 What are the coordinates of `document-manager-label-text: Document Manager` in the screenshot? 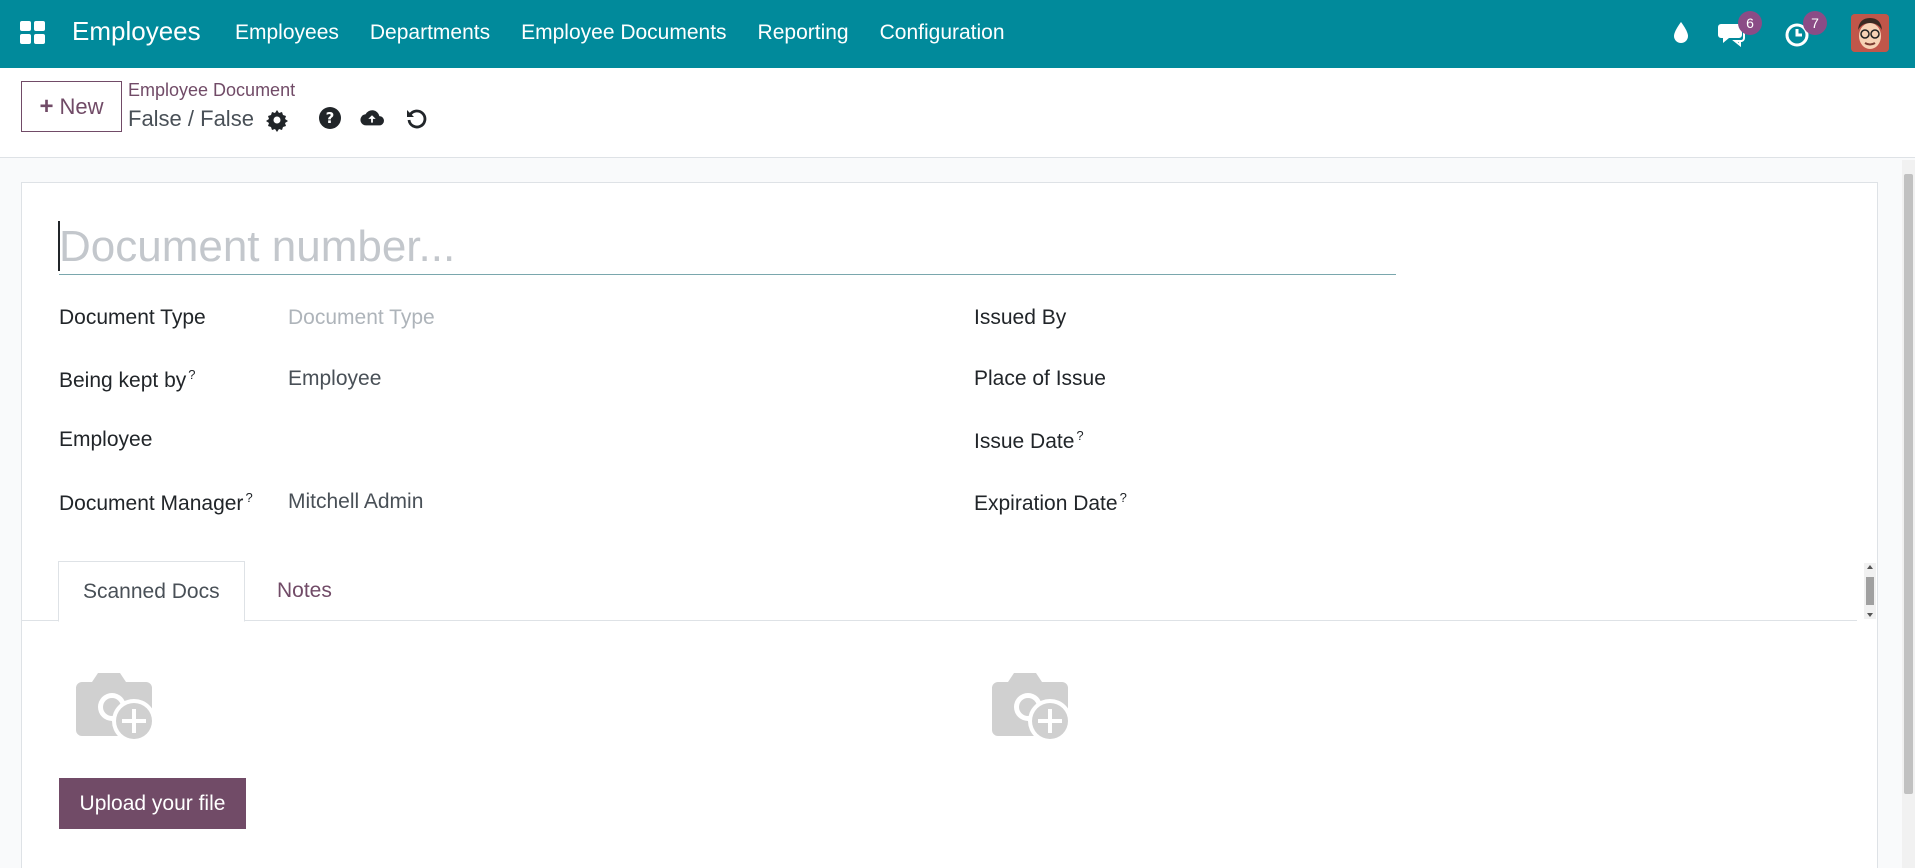 It's located at (151, 503).